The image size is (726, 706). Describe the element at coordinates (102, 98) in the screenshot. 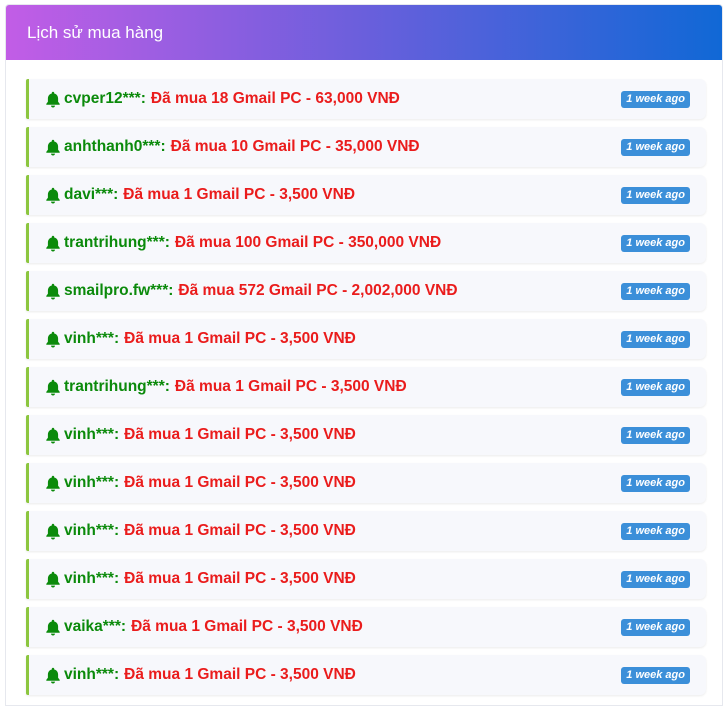

I see `purchase-username: cvper12***` at that location.